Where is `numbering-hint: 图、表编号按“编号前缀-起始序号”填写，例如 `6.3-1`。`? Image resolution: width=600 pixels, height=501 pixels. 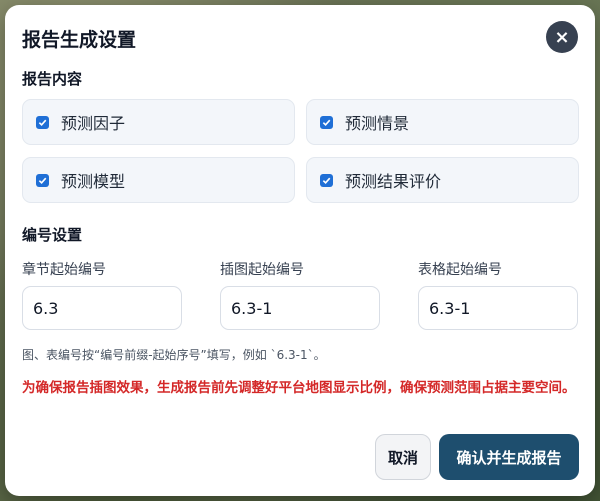
numbering-hint: 图、表编号按“编号前缀-起始序号”填写，例如 `6.3-1`。 is located at coordinates (174, 355).